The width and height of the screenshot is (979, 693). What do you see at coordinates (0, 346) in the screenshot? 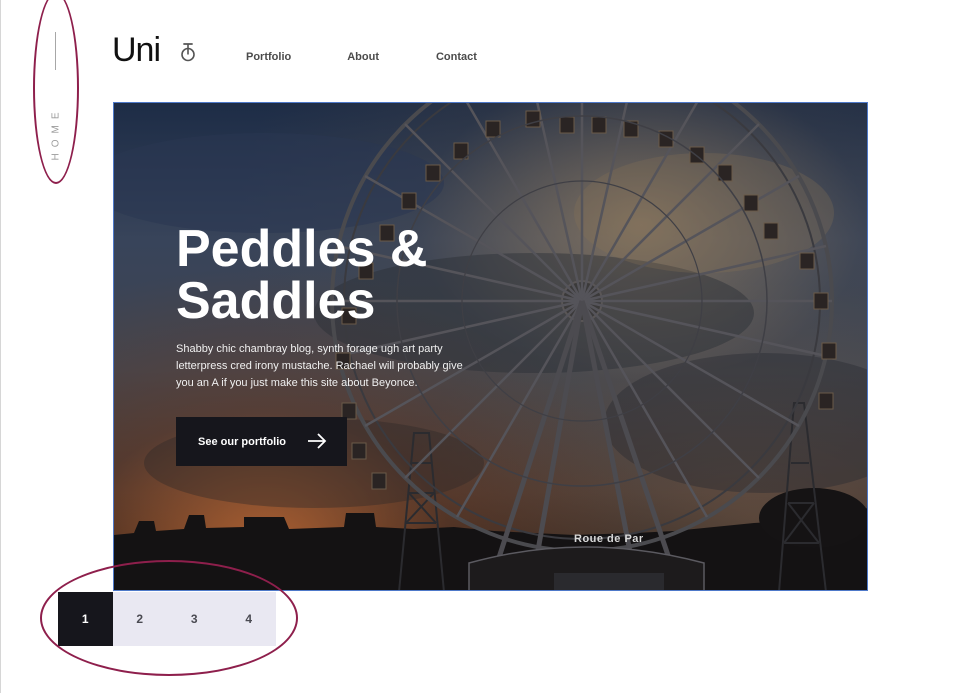
I see `page-edge-line` at bounding box center [0, 346].